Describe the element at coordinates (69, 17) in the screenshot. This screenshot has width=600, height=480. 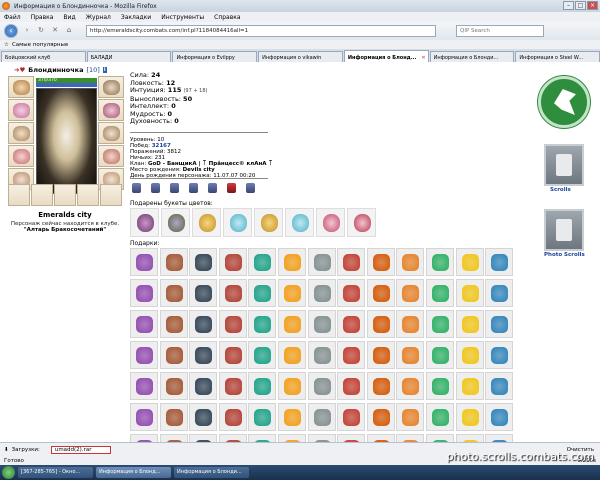
I see `menu-view: Вид` at that location.